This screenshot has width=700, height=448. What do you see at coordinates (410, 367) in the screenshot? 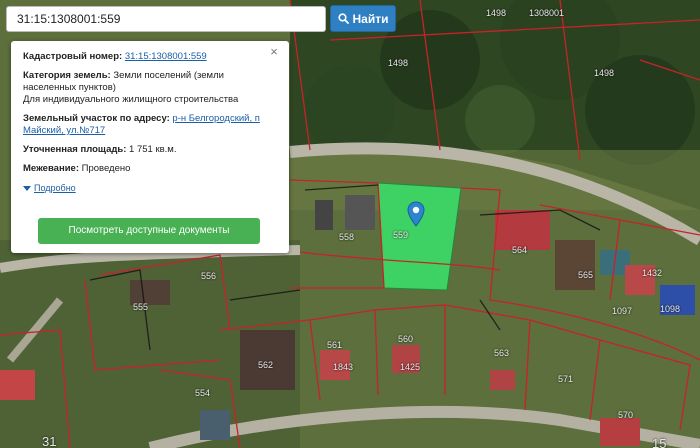
I see `plot-label-1425: 1425` at bounding box center [410, 367].